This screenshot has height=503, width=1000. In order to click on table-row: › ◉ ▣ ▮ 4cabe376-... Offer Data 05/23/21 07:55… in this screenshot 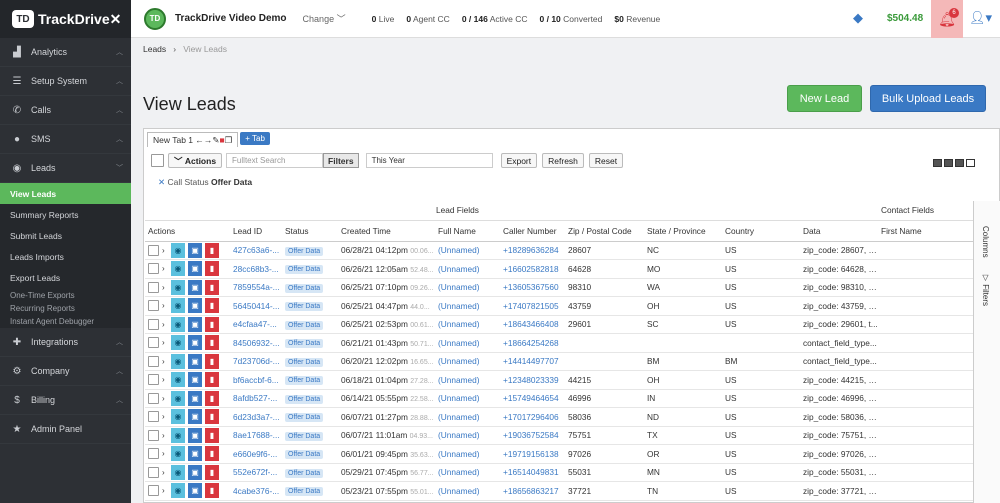, I will do `click(559, 491)`.